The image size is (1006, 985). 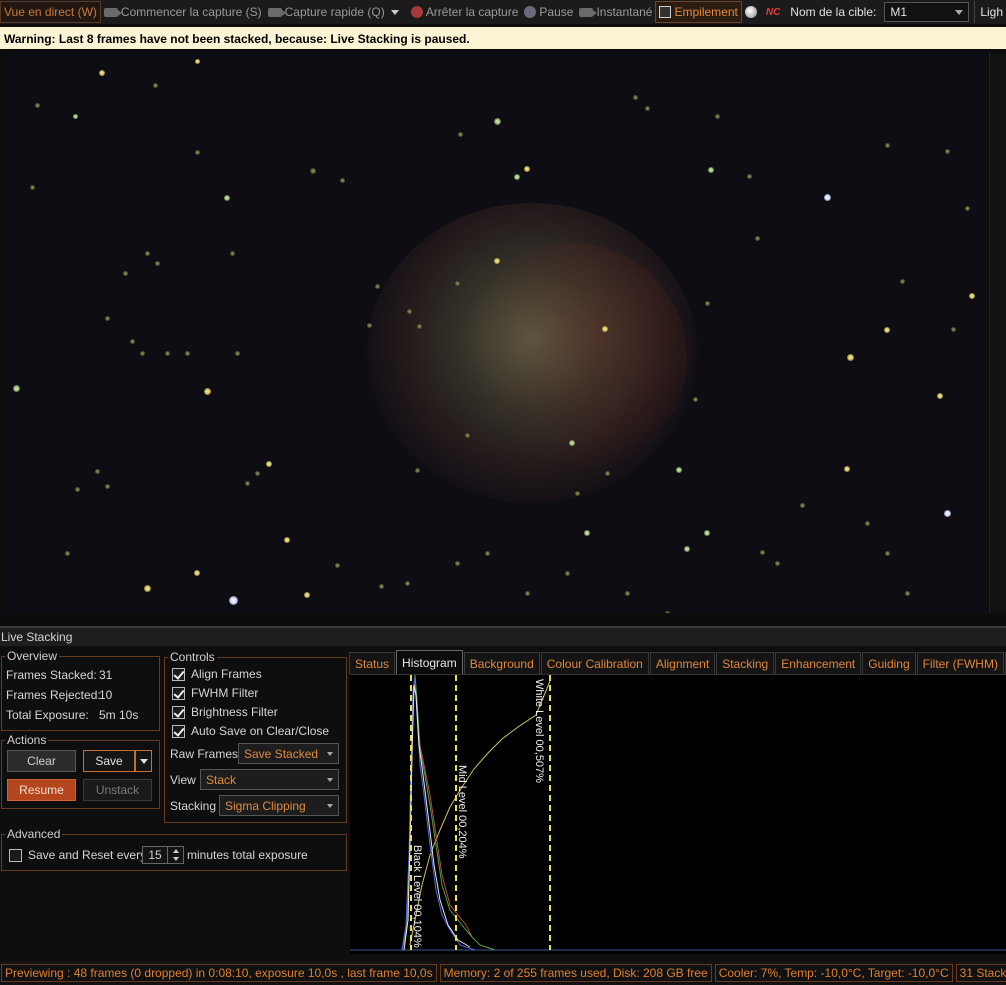 What do you see at coordinates (27, 740) in the screenshot?
I see `actions-legend: Actions` at bounding box center [27, 740].